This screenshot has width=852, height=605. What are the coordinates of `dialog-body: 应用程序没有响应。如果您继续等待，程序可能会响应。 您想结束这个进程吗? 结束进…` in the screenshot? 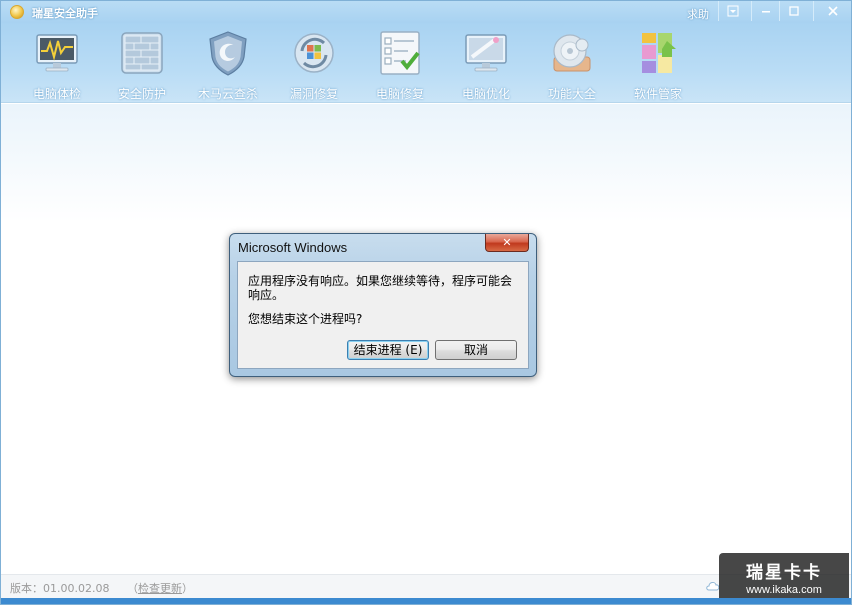 It's located at (383, 315).